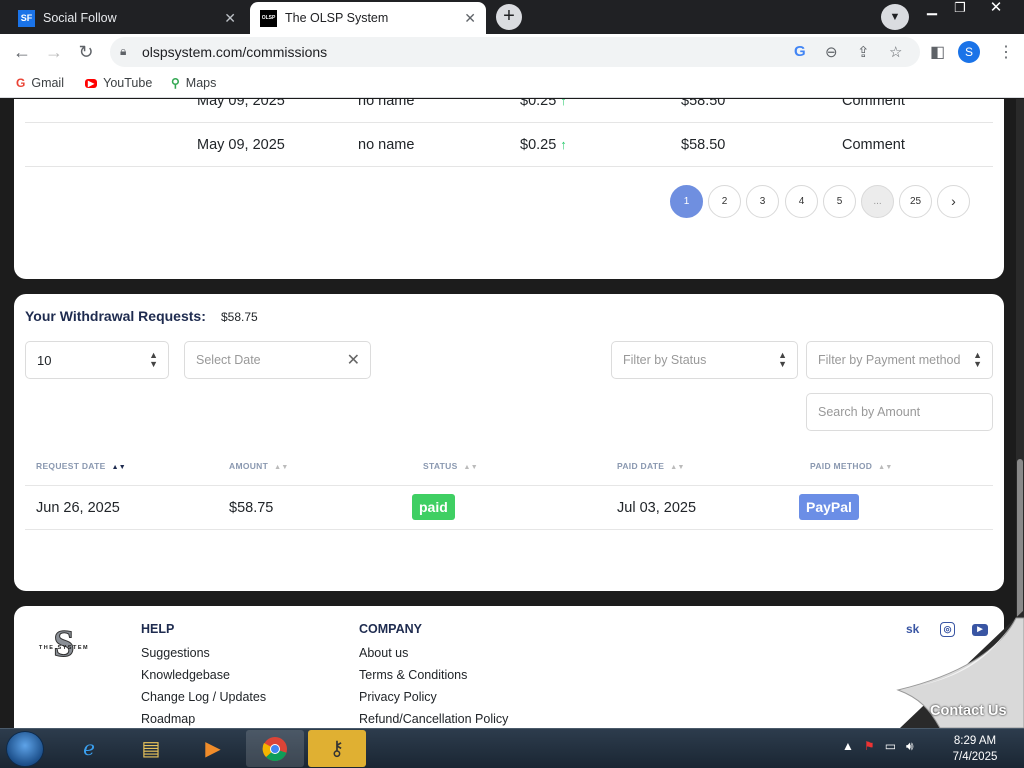  Describe the element at coordinates (118, 83) in the screenshot. I see `bookmark-youtube: ▶ YouTube` at that location.